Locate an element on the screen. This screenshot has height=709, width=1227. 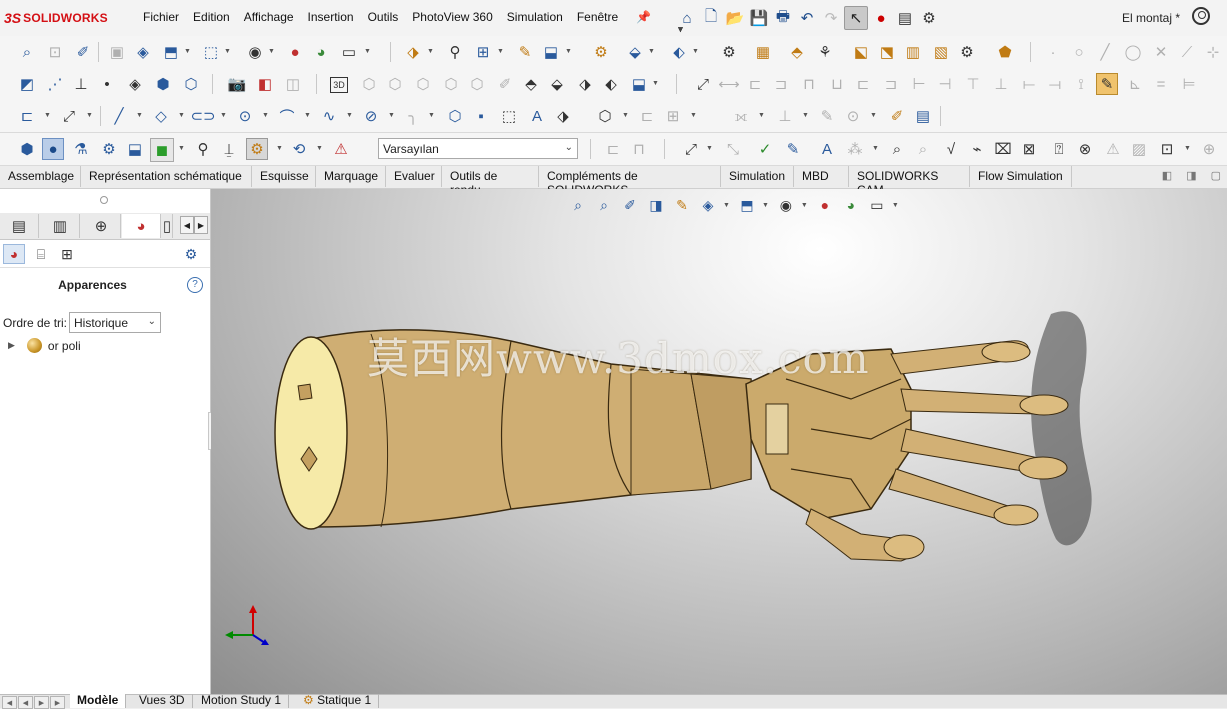
tab-complements-solidworks: Compléments de SOLIDWORKS is located at coordinates (630, 181).